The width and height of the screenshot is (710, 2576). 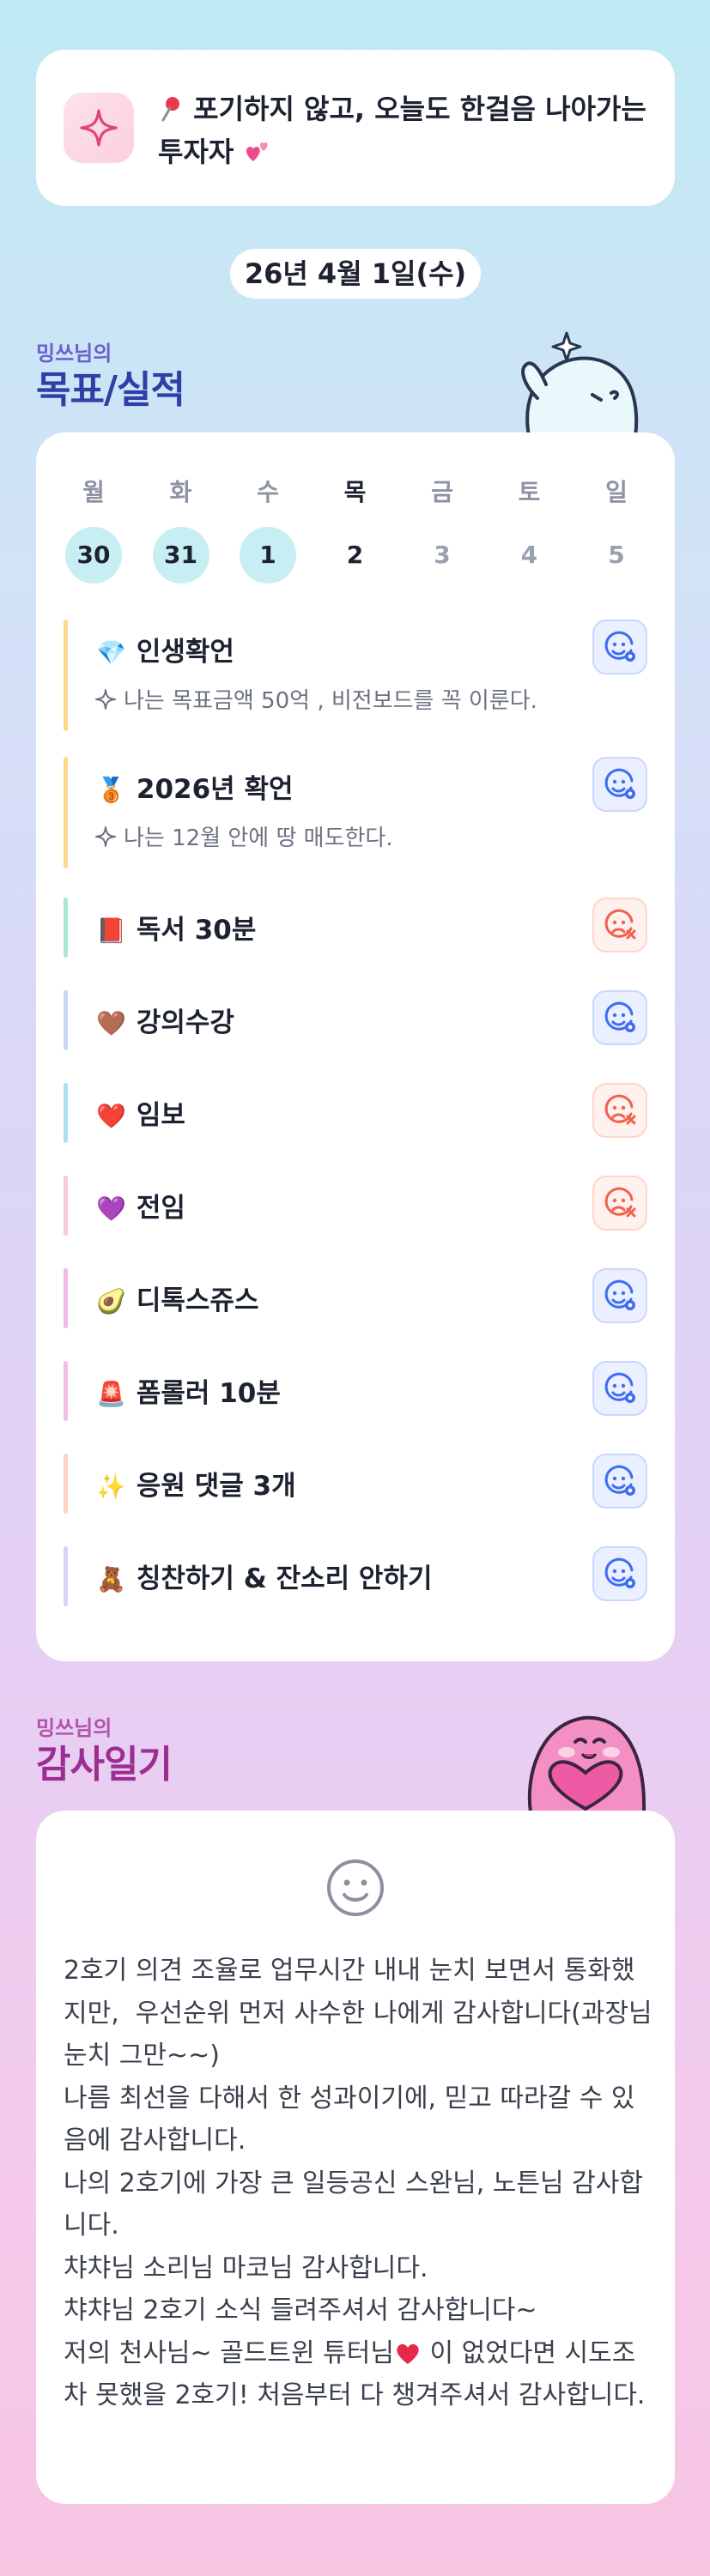 I want to click on goal-title-text: 폼롤러 10분, so click(x=208, y=1393).